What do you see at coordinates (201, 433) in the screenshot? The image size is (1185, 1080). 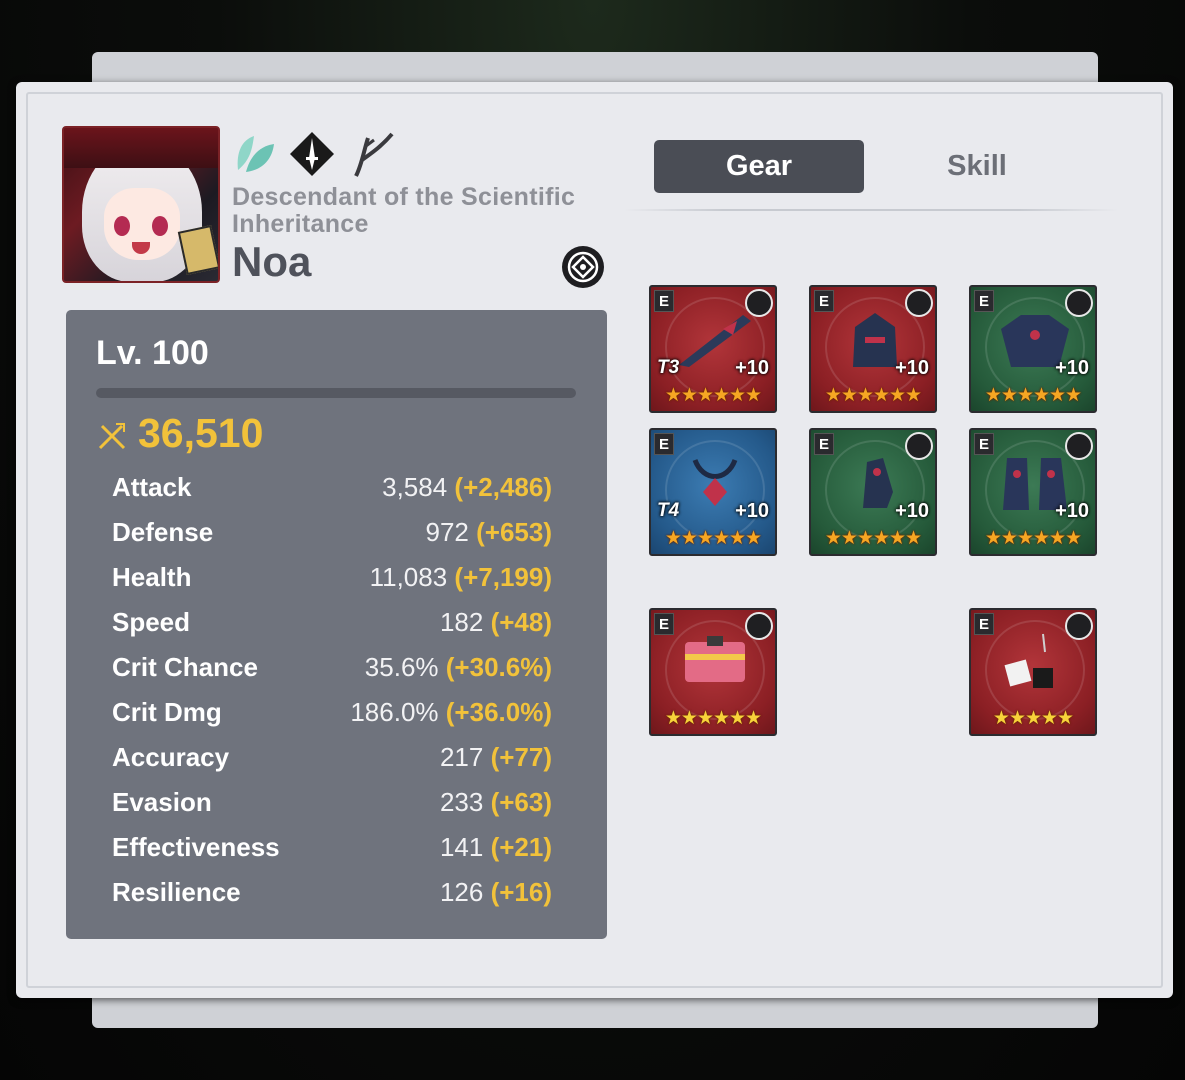 I see `combat-power-value: 36,510` at bounding box center [201, 433].